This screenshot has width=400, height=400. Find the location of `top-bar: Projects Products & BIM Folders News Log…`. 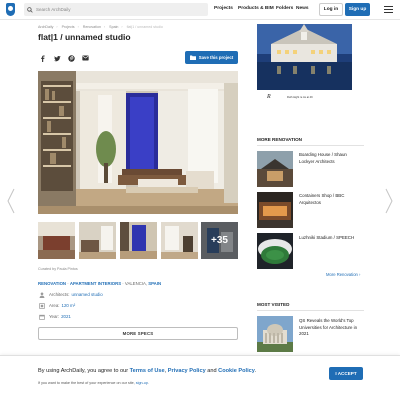

top-bar: Projects Products & BIM Folders News Log… is located at coordinates (200, 10).